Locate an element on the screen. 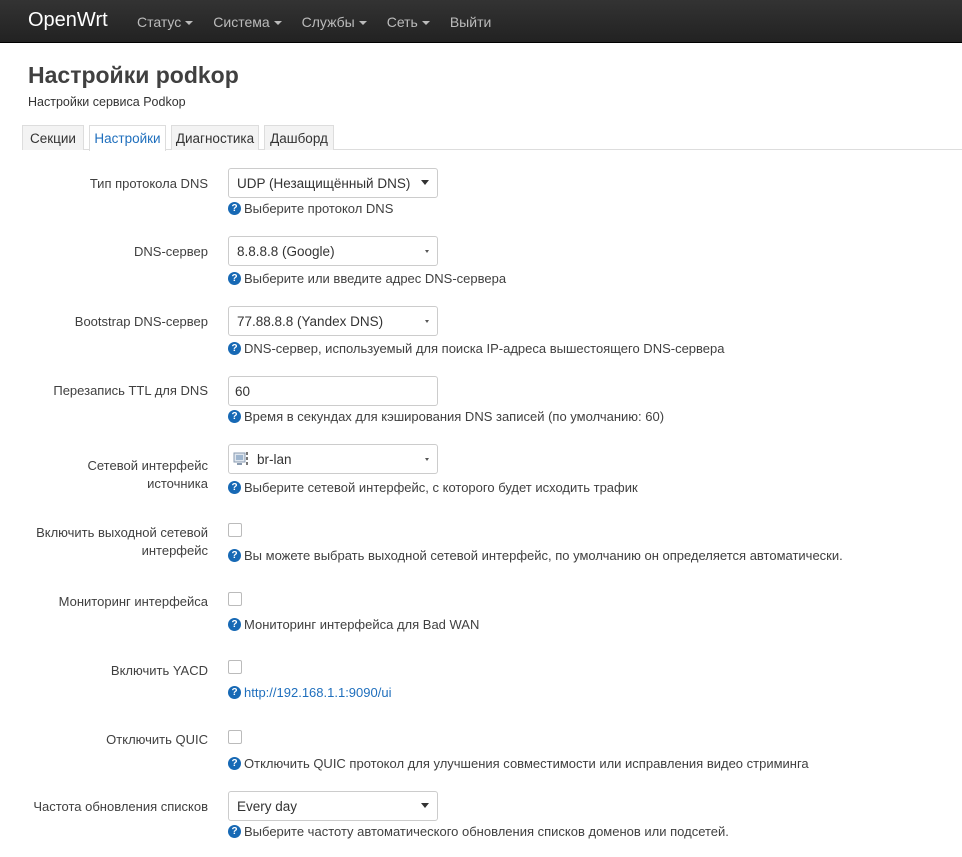 The image size is (962, 857). top-navbar: OpenWrt Статус Система Службы Сеть Выйти is located at coordinates (481, 21).